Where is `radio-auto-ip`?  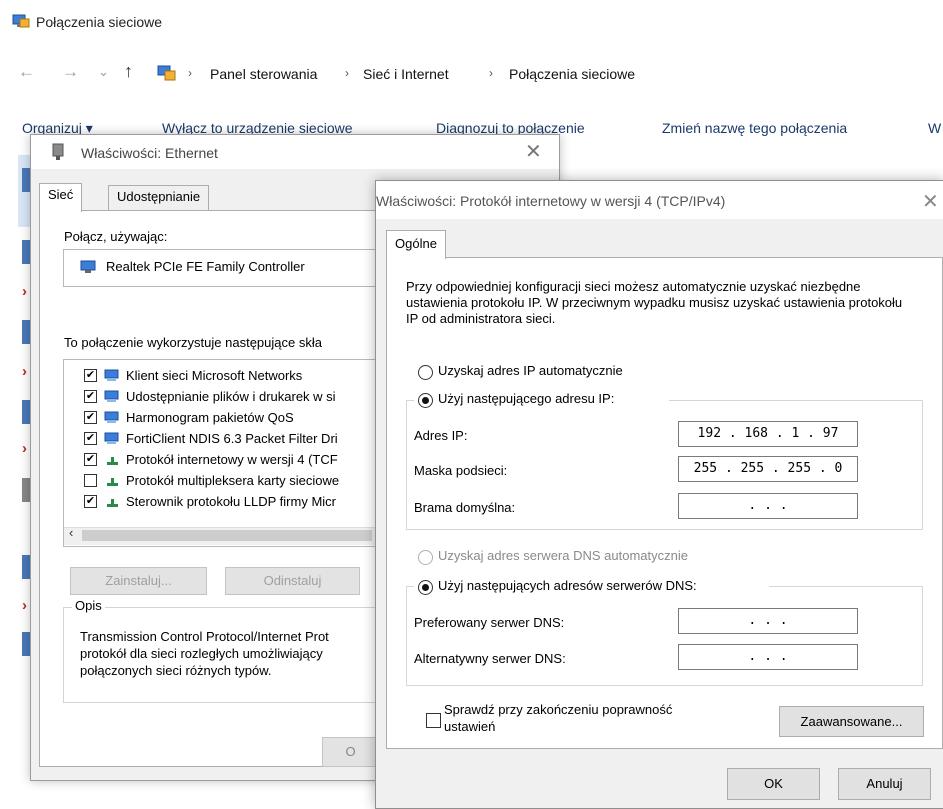
radio-auto-ip is located at coordinates (425, 372).